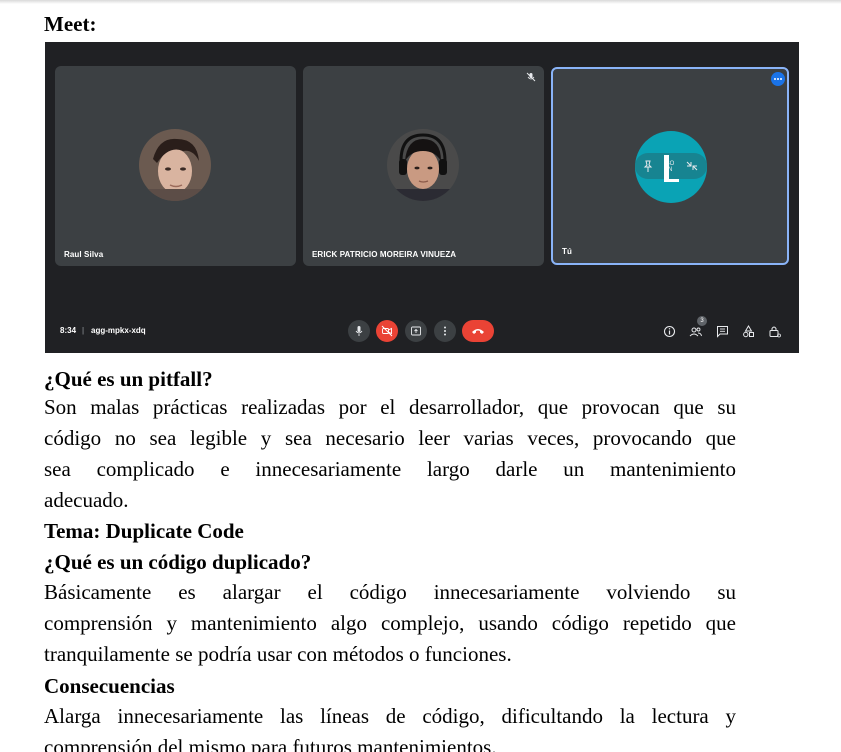  Describe the element at coordinates (384, 254) in the screenshot. I see `participant-name: ERICK PATRICIO MOREIRA VINUEZA` at that location.